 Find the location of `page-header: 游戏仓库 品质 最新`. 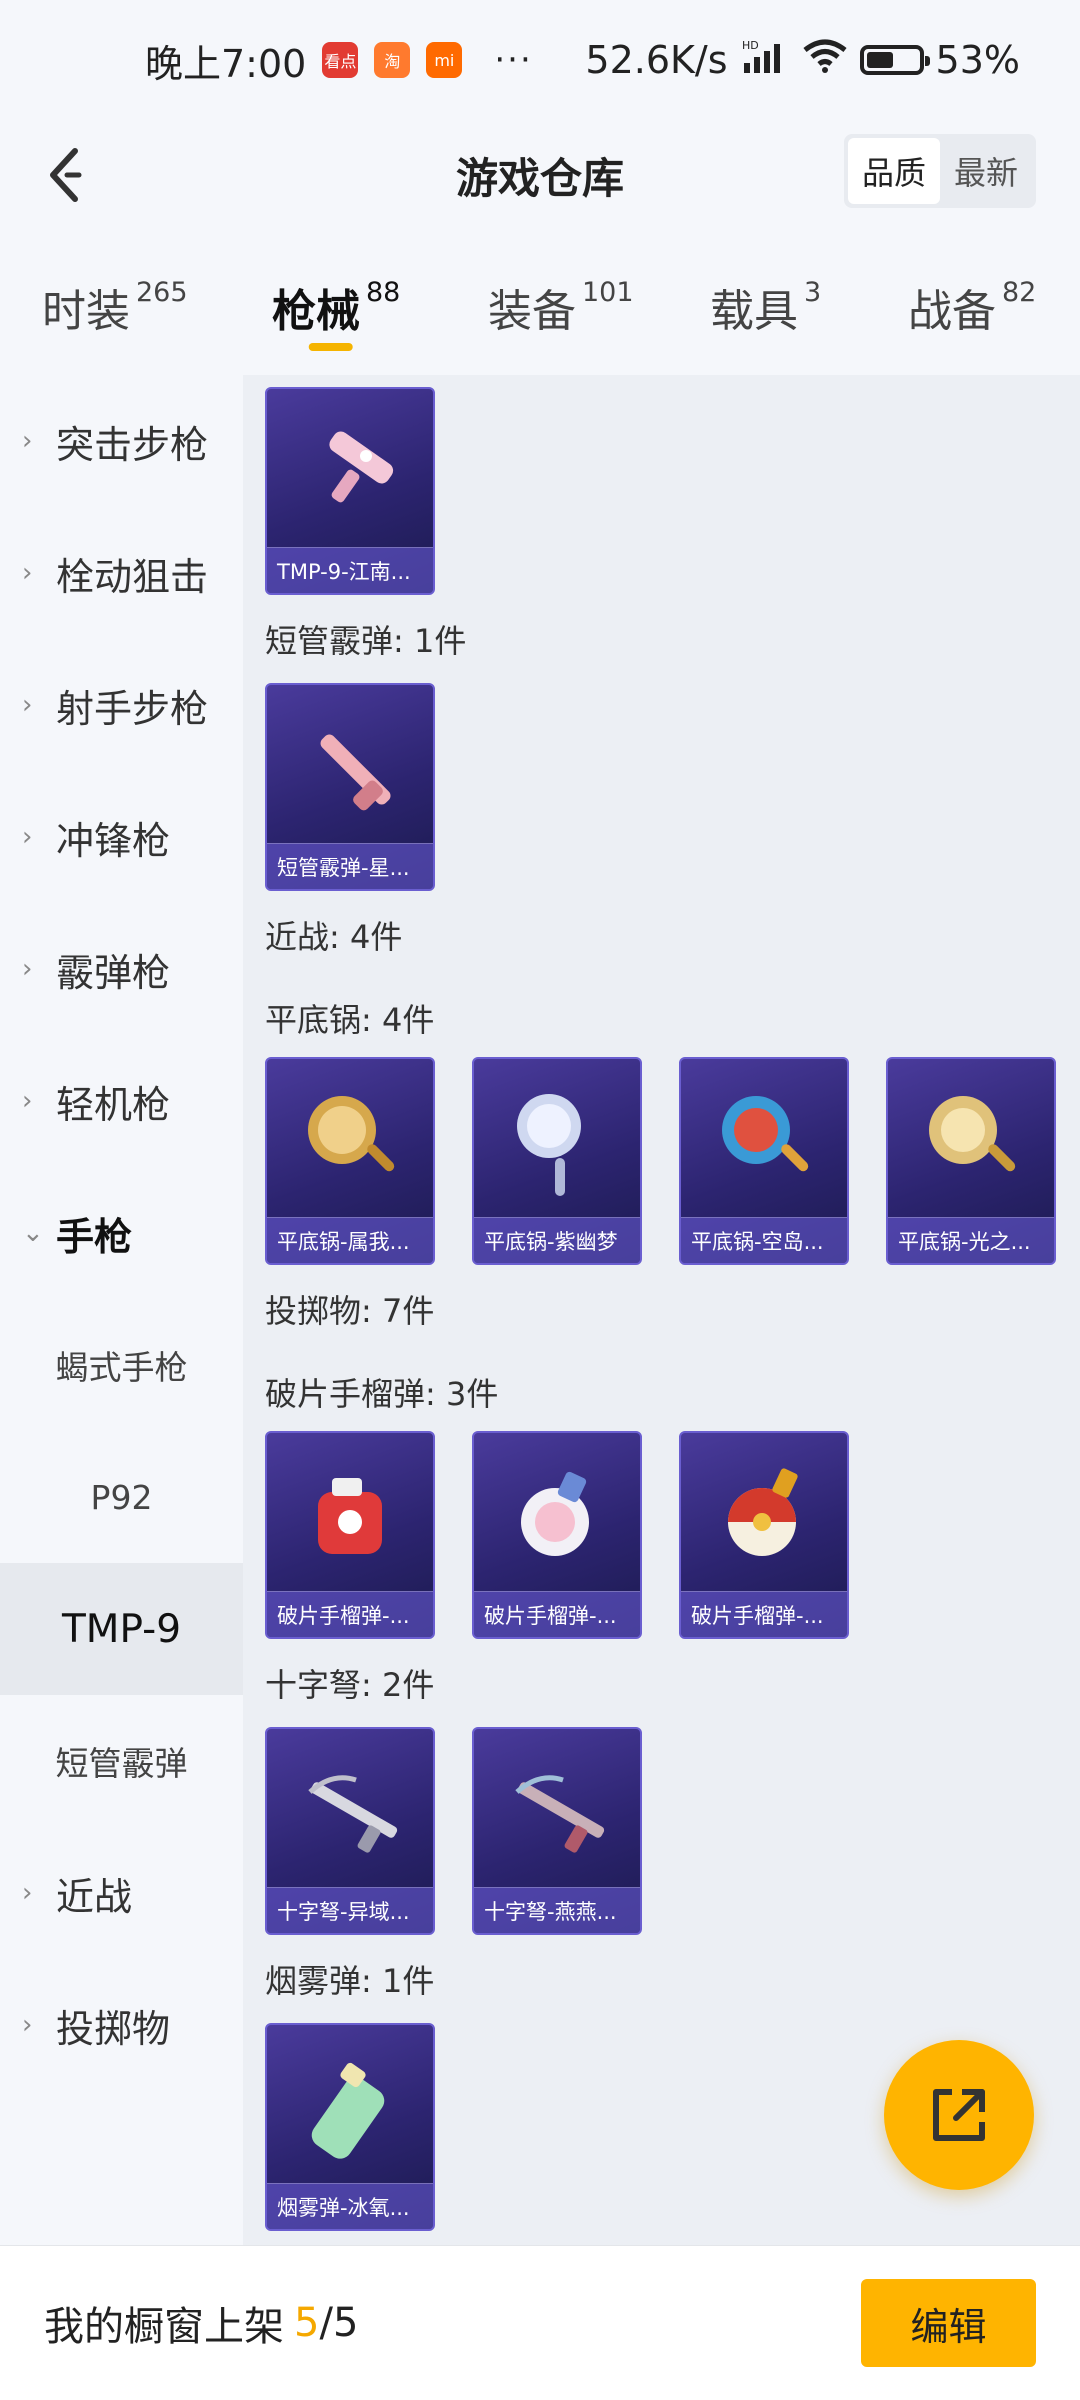

page-header: 游戏仓库 品质 最新 is located at coordinates (540, 175).